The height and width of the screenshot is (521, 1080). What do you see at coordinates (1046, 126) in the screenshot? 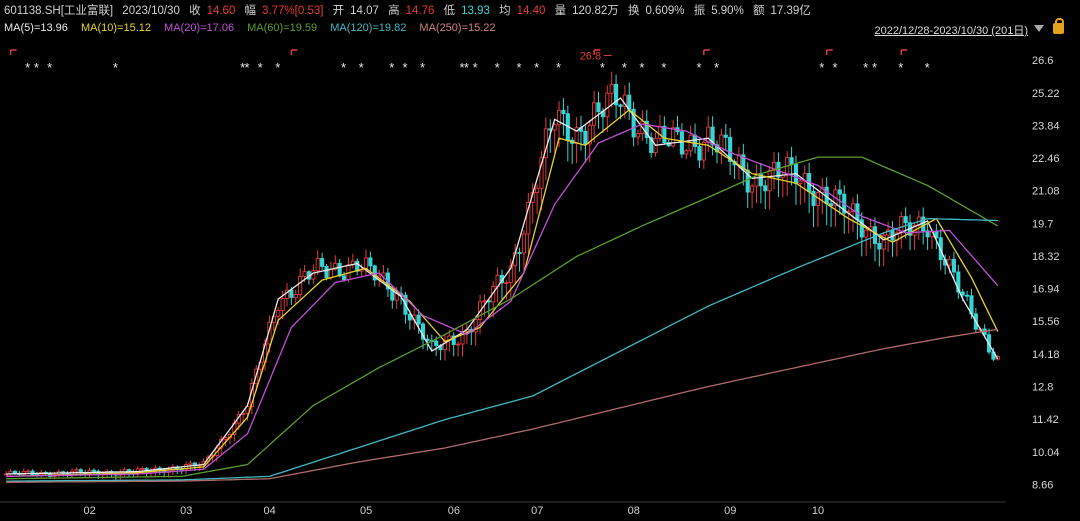
I see `y-tick-label: 23.84` at bounding box center [1046, 126].